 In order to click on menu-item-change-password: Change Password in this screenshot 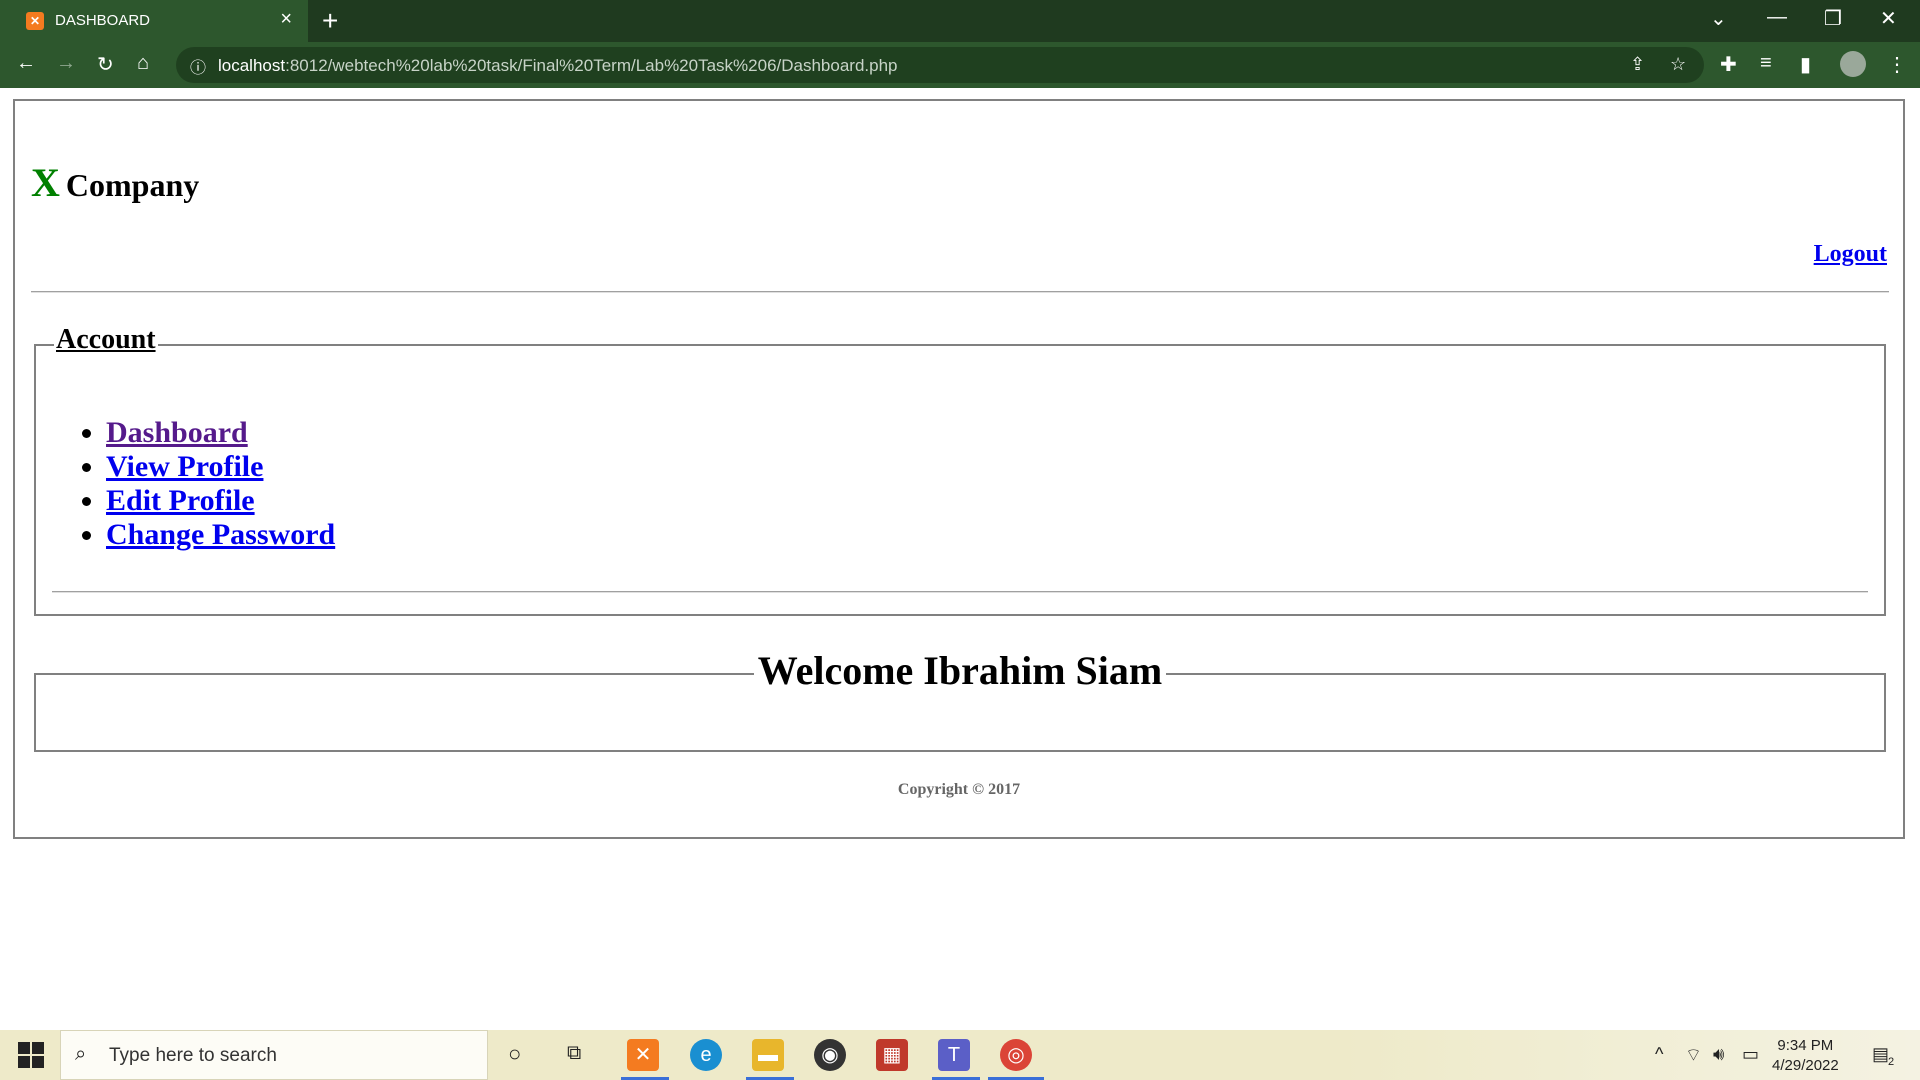, I will do `click(220, 535)`.